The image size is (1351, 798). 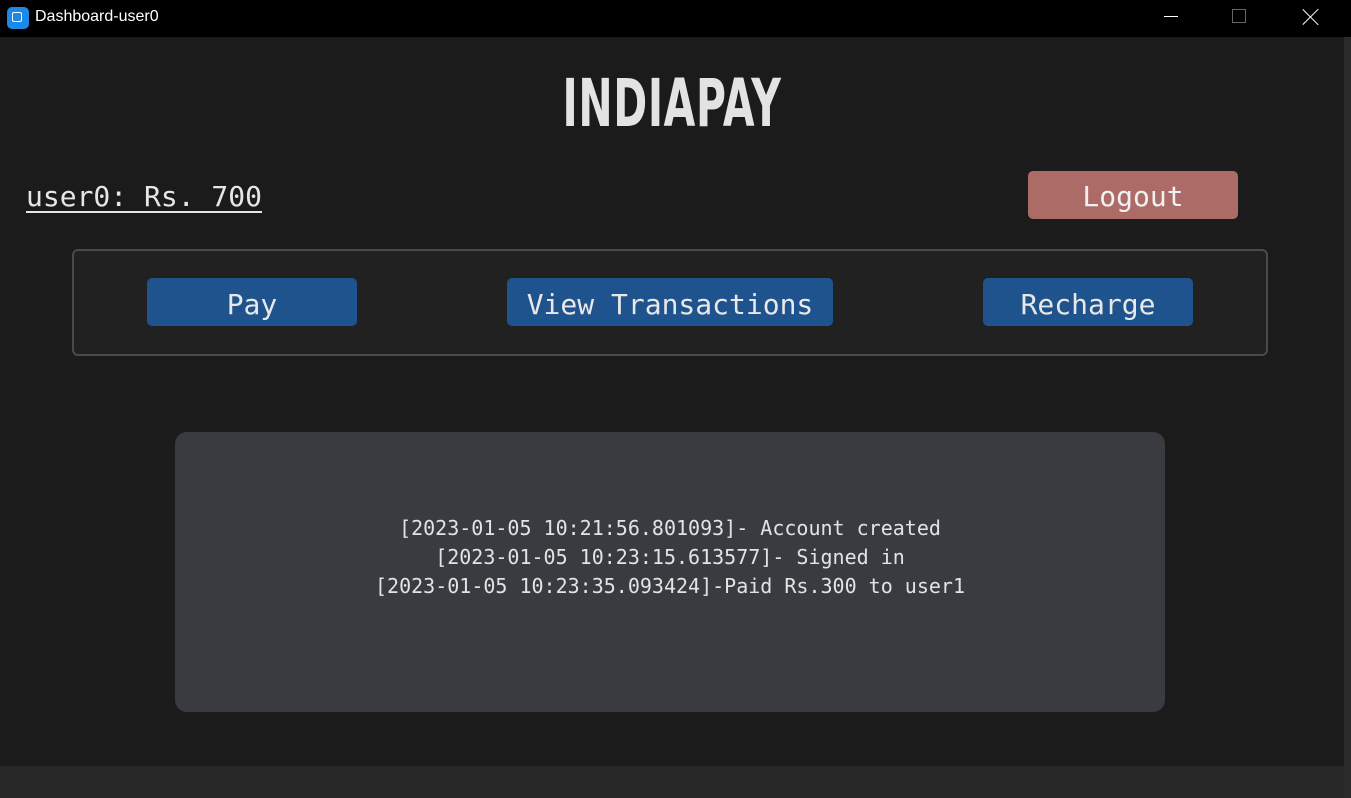 What do you see at coordinates (1239, 16) in the screenshot?
I see `maximize-icon` at bounding box center [1239, 16].